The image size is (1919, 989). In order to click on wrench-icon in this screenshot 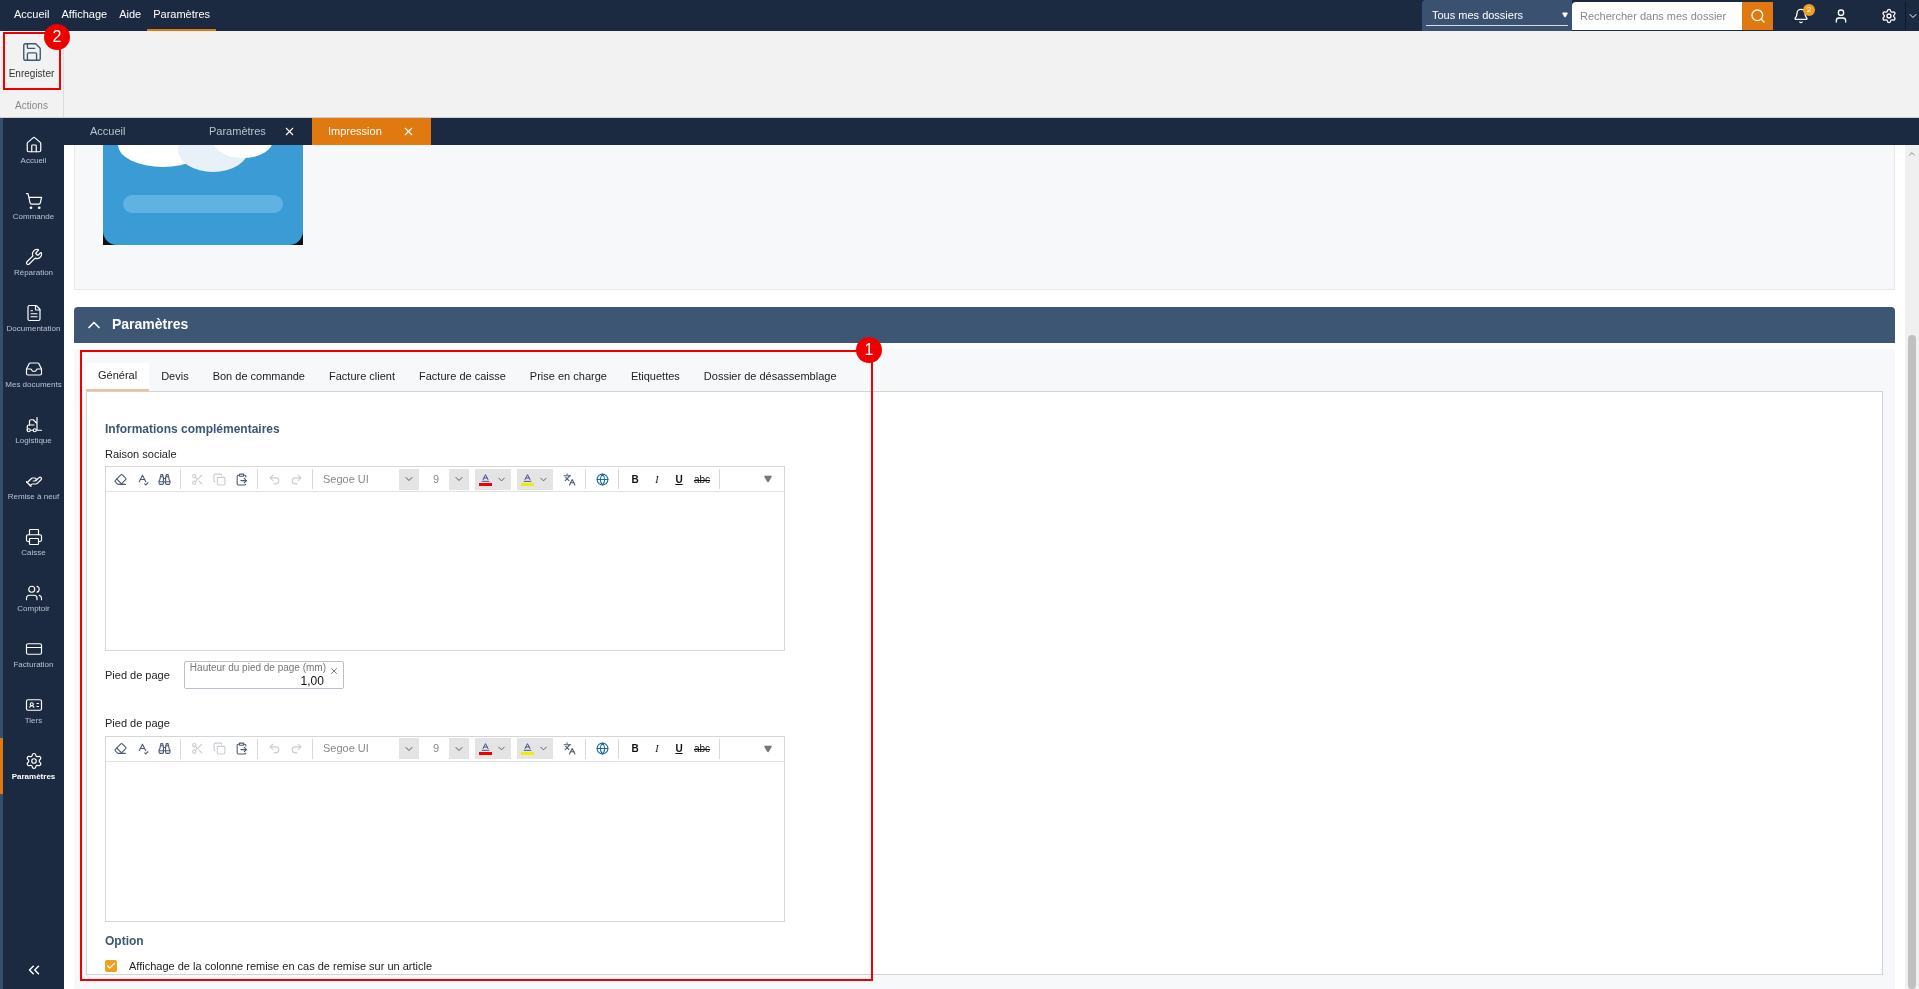, I will do `click(33, 256)`.